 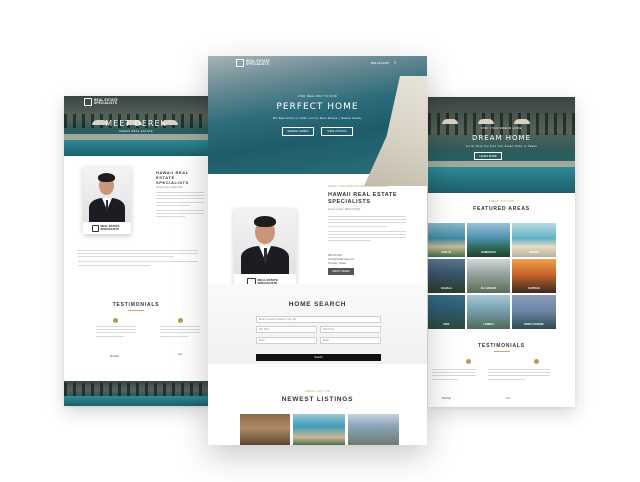 I want to click on keyword-search-input: Enter Keyword, Address, City, Zip, so click(x=318, y=319).